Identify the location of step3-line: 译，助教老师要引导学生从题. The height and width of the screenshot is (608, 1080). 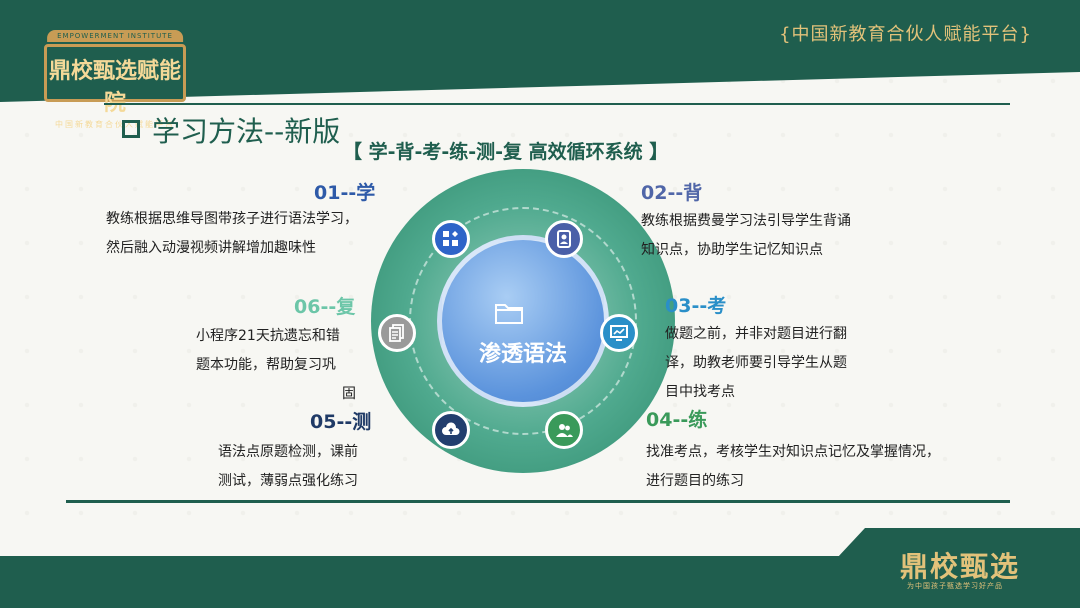
(756, 363).